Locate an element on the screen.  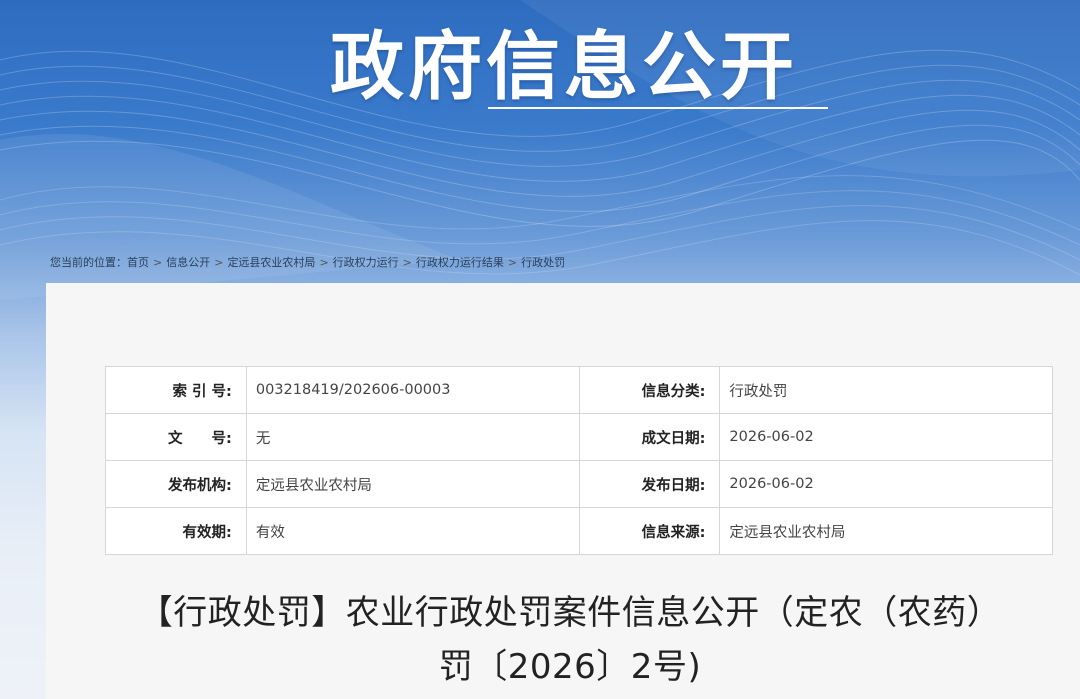
breadcrumb-item-admin-power: 行政权力运行 is located at coordinates (366, 262).